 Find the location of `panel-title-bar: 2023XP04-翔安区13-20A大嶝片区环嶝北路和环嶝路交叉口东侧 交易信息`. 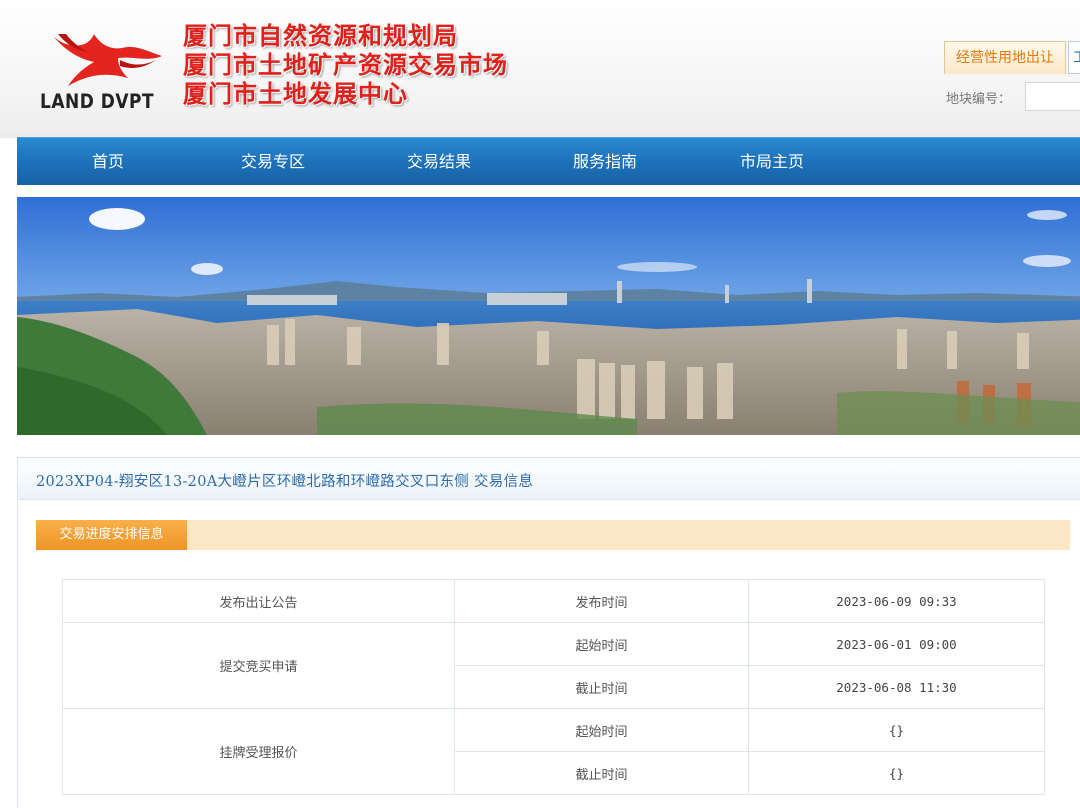

panel-title-bar: 2023XP04-翔安区13-20A大嶝片区环嶝北路和环嶝路交叉口东侧 交易信息 is located at coordinates (549, 479).